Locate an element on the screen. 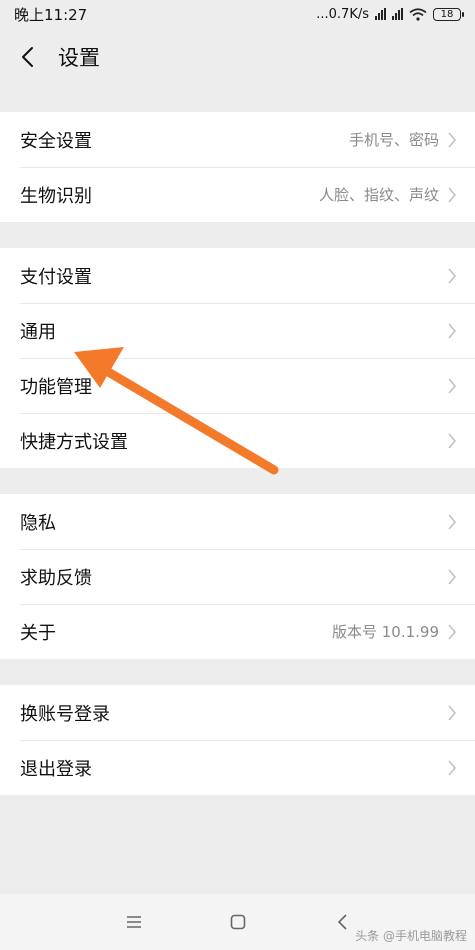 Image resolution: width=475 pixels, height=950 pixels. settings-item-biometric: 生物识别 人脸、指纹、声纹 is located at coordinates (237, 194).